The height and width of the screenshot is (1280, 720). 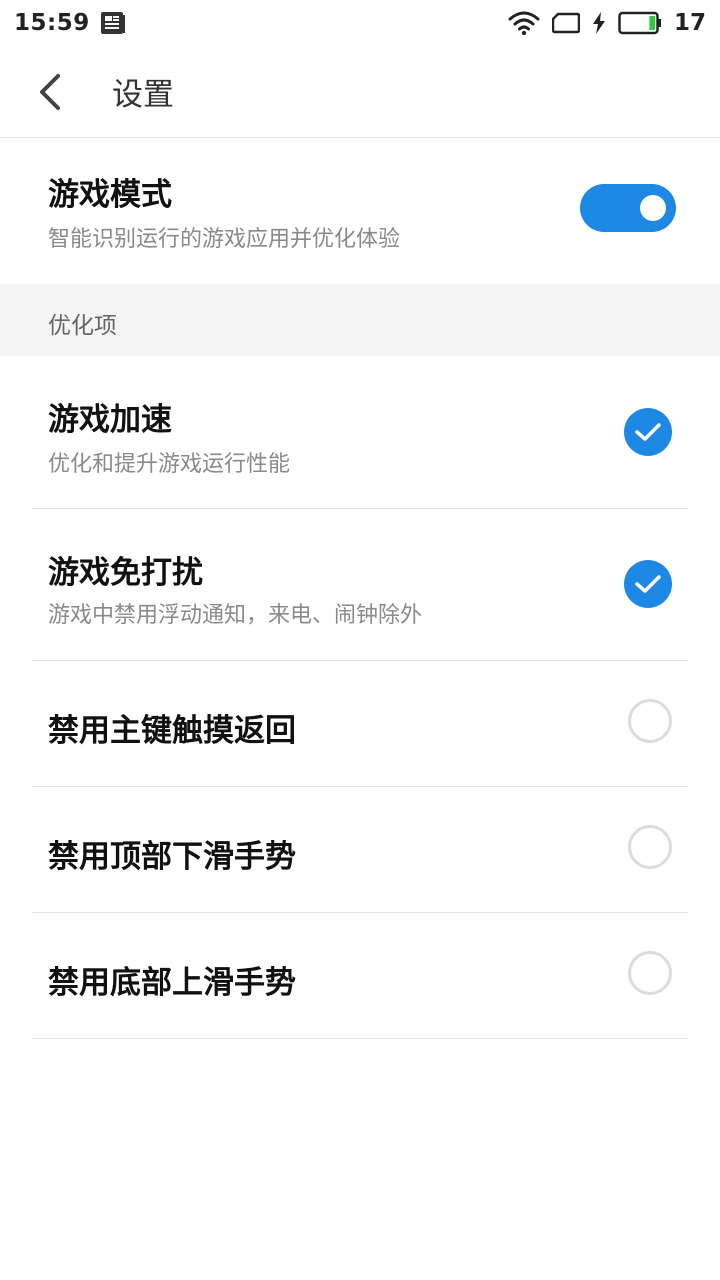 What do you see at coordinates (360, 320) in the screenshot?
I see `section-header: 优化项` at bounding box center [360, 320].